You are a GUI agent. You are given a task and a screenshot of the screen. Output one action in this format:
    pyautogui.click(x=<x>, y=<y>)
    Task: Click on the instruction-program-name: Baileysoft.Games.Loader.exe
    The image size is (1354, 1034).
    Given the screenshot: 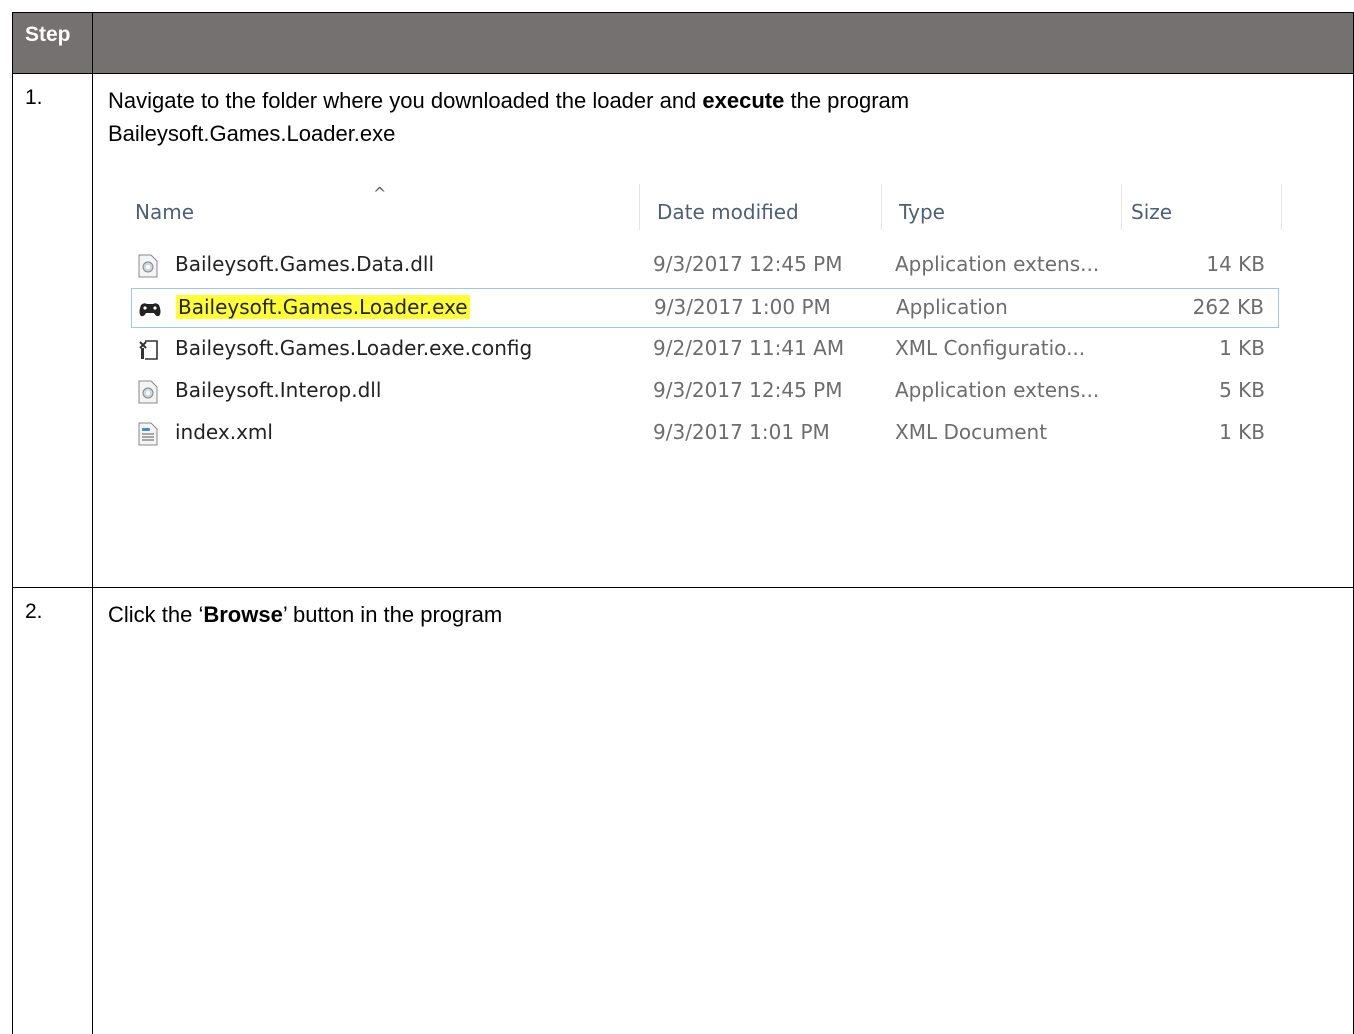 What is the action you would take?
    pyautogui.click(x=252, y=133)
    